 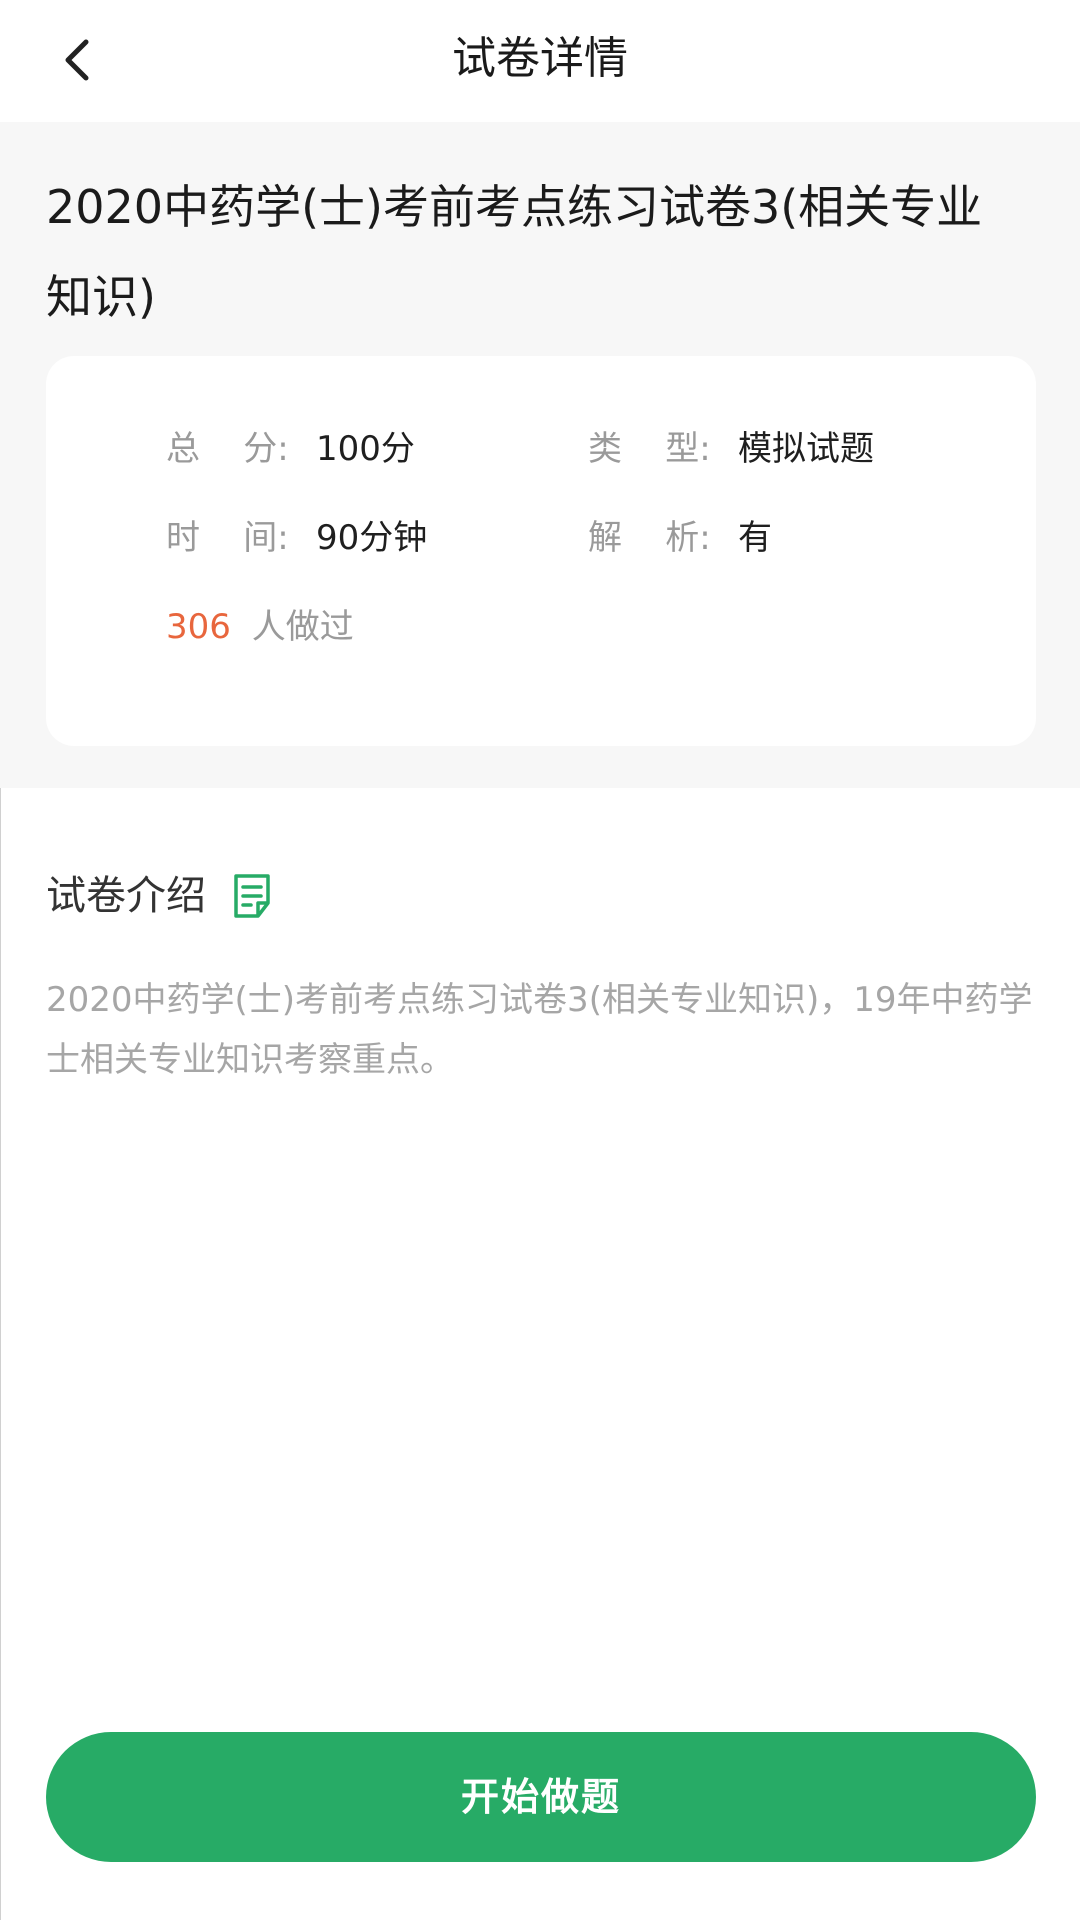 I want to click on top-bar: 试卷详情, so click(x=540, y=61).